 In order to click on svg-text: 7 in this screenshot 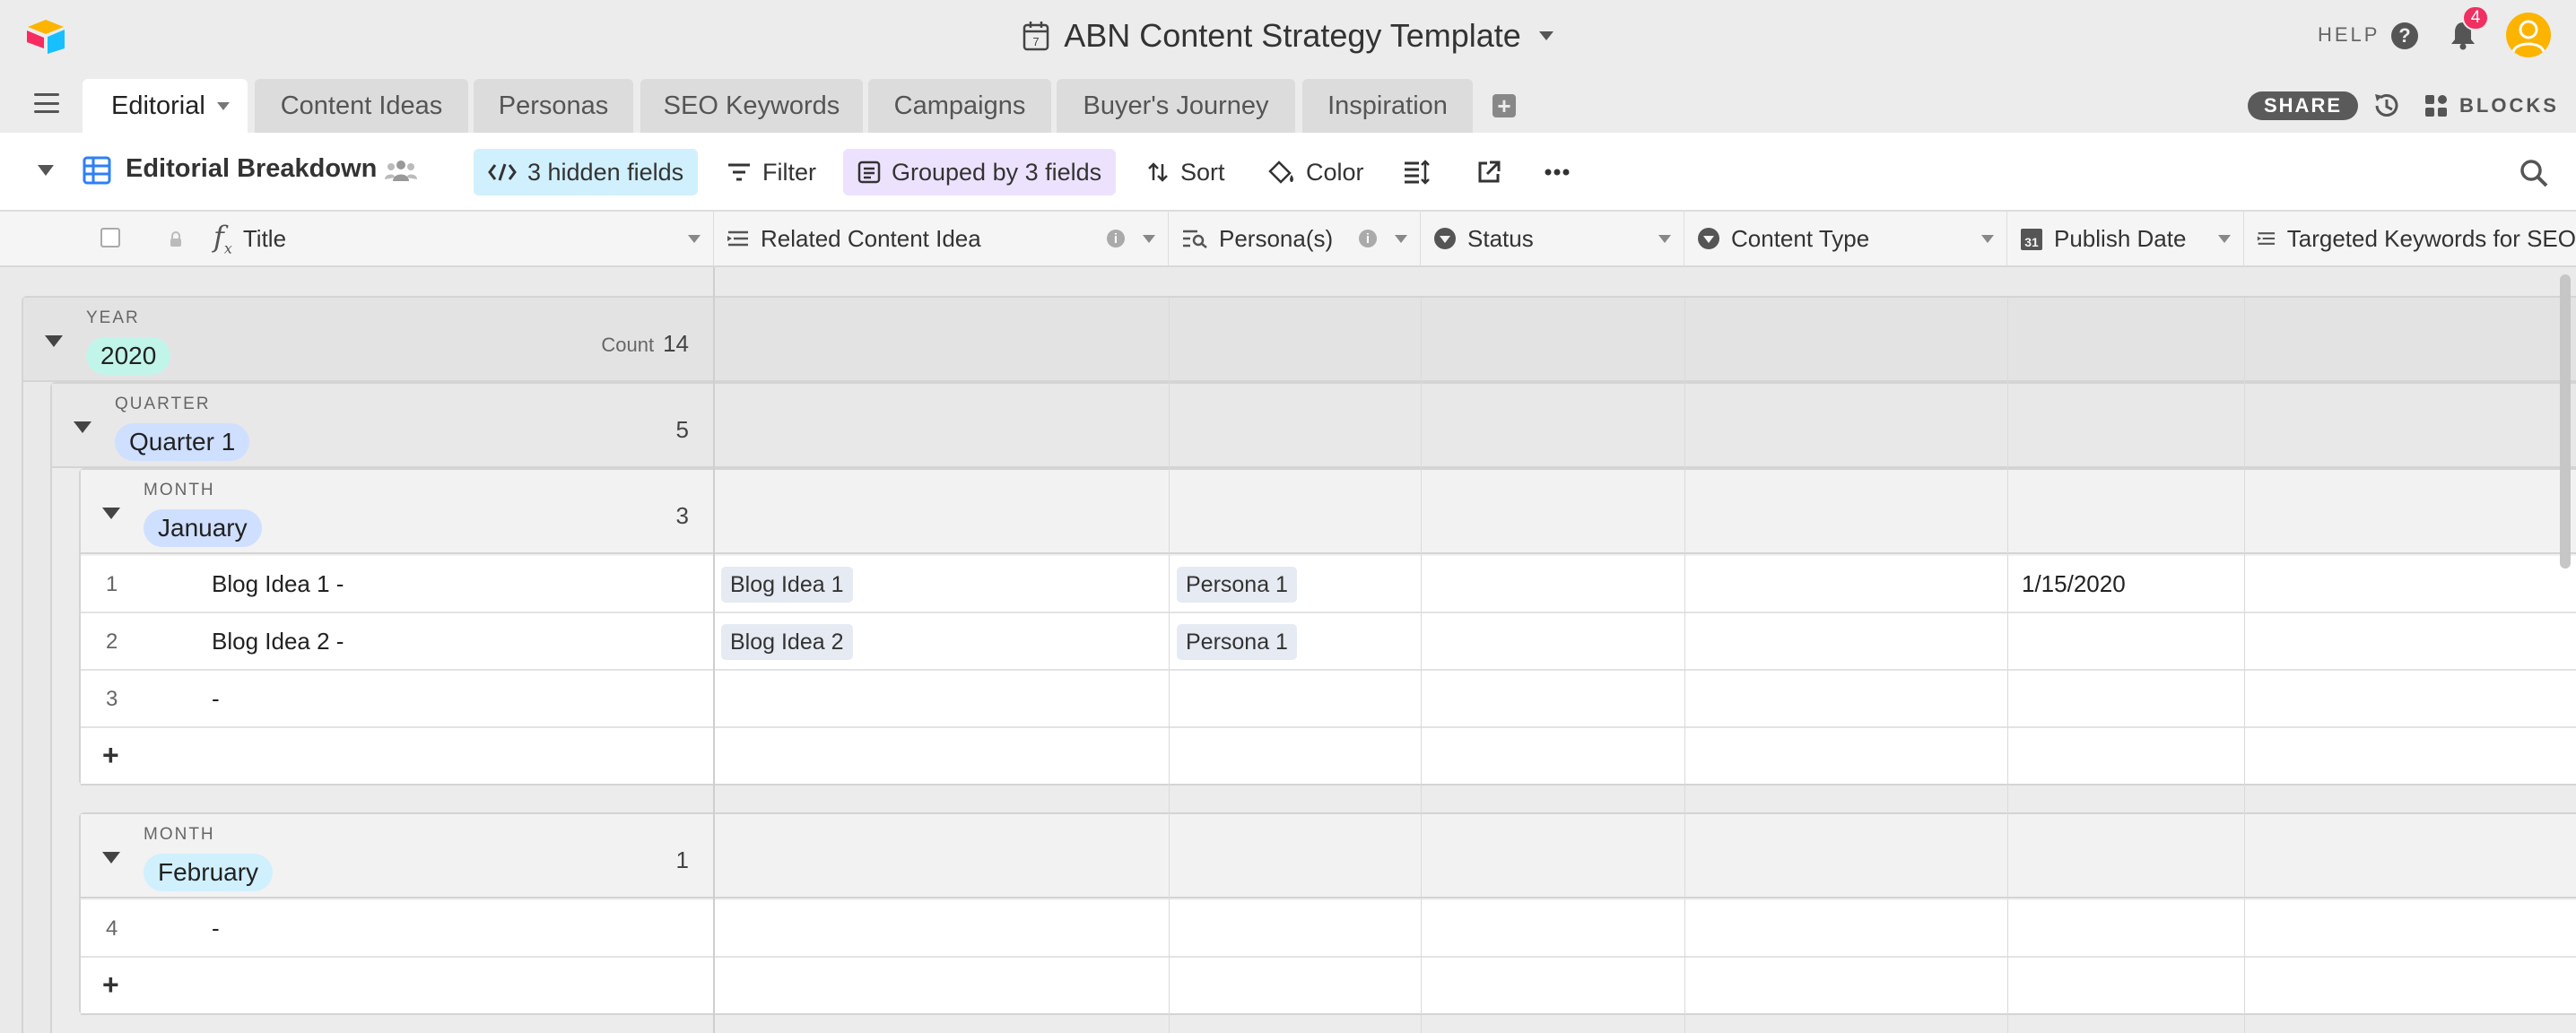, I will do `click(1036, 41)`.